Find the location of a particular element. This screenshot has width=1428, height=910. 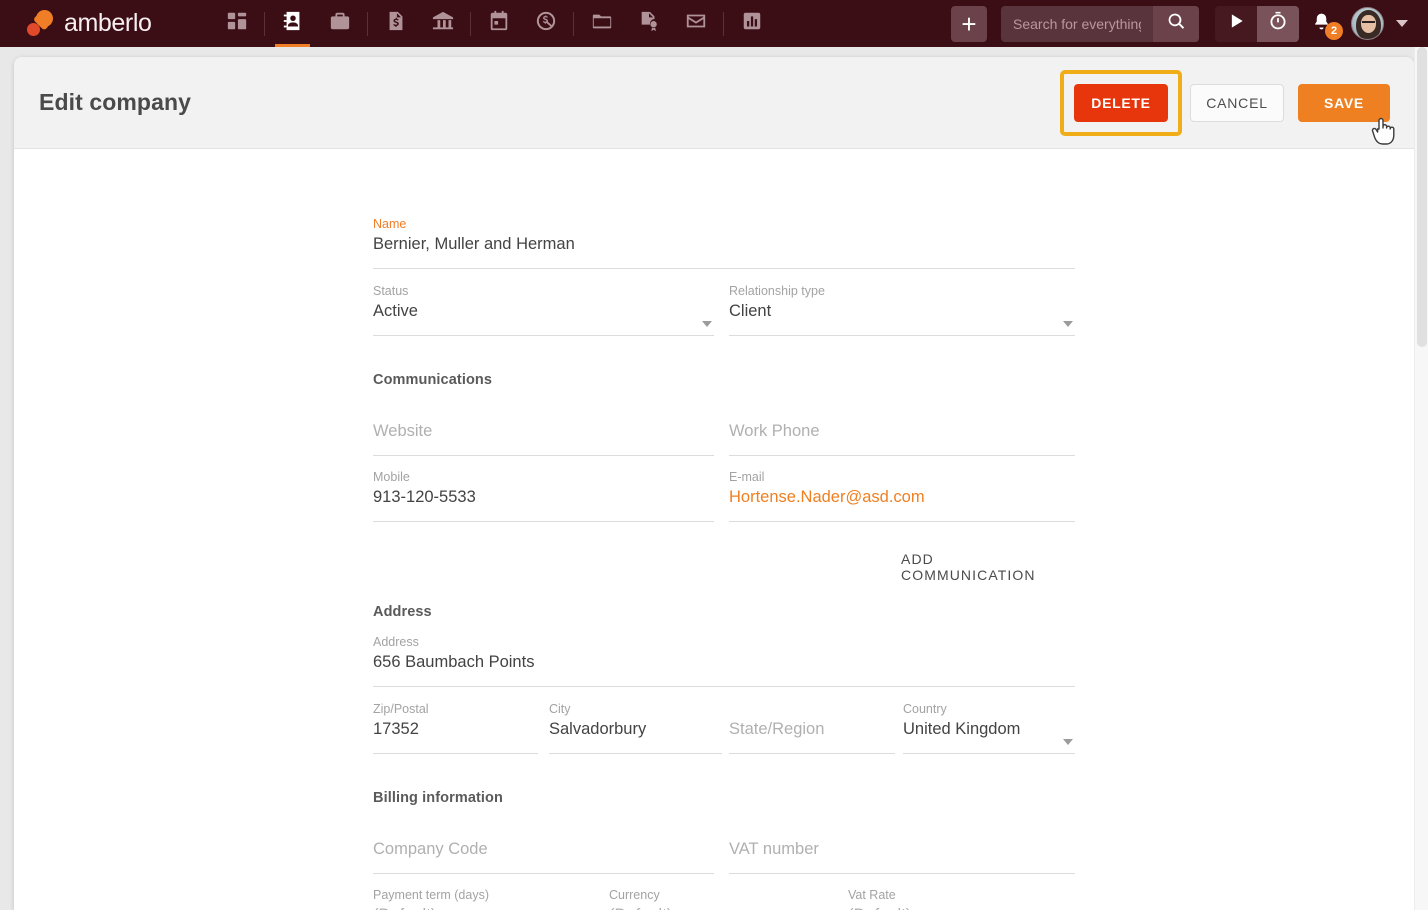

time-billing-icon is located at coordinates (546, 23).